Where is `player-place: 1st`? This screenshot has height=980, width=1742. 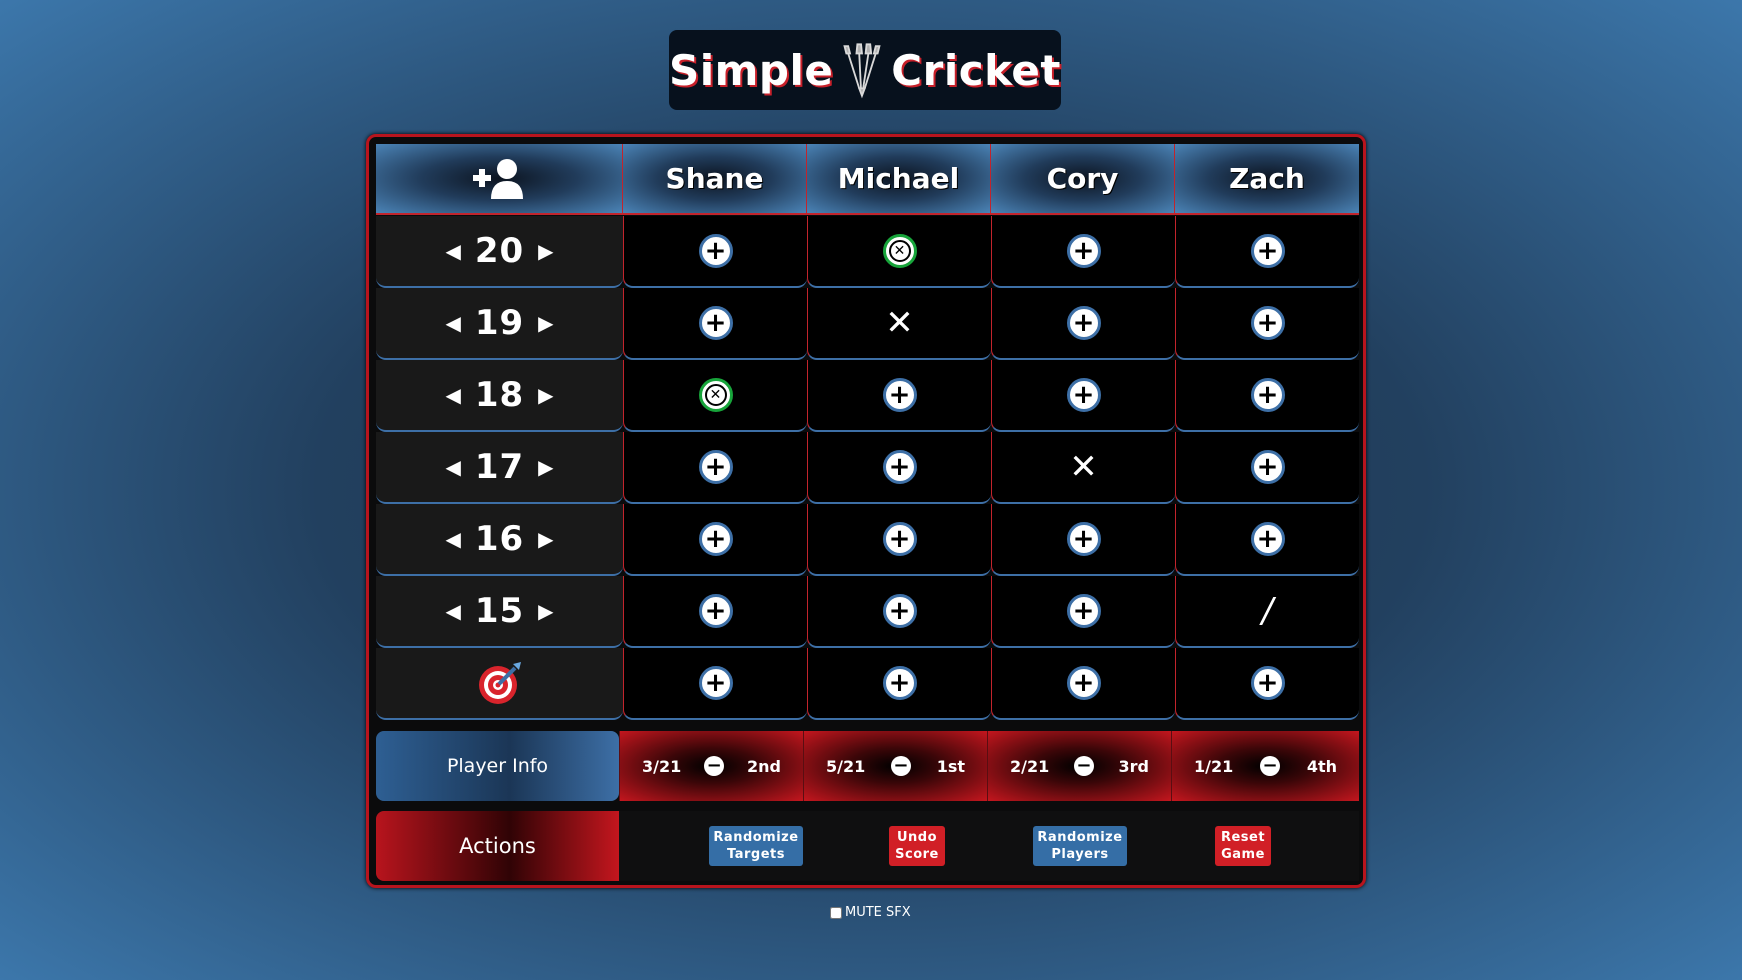
player-place: 1st is located at coordinates (950, 766).